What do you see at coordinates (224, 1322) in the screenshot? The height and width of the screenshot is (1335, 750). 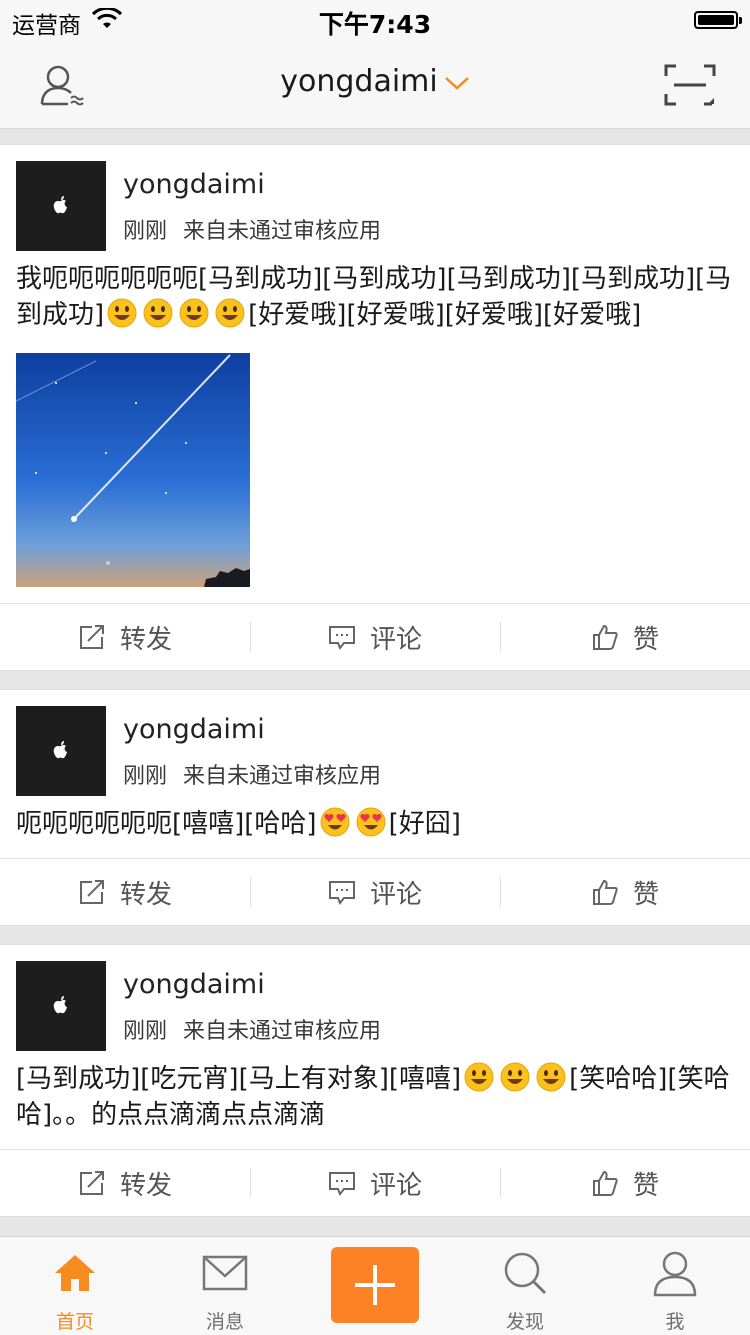 I see `tab-messages-label: 消息` at bounding box center [224, 1322].